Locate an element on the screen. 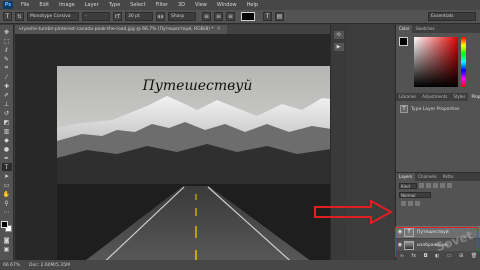 Image resolution: width=480 pixels, height=270 pixels. quick-mask-icon: ◙ is located at coordinates (7, 240).